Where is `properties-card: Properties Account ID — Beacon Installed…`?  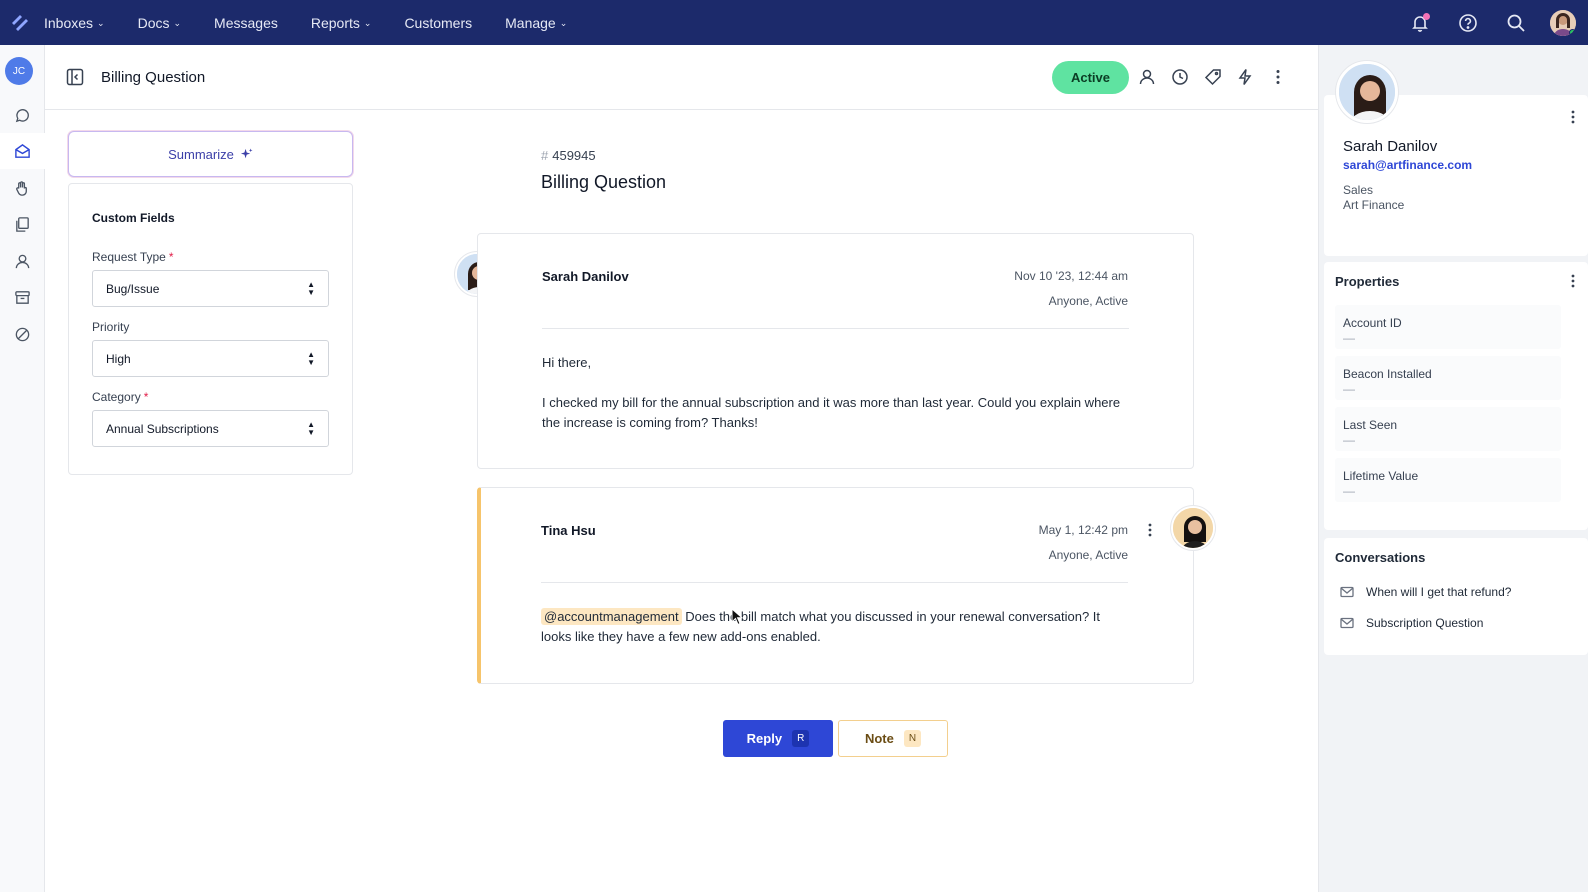 properties-card: Properties Account ID — Beacon Installed… is located at coordinates (1456, 396).